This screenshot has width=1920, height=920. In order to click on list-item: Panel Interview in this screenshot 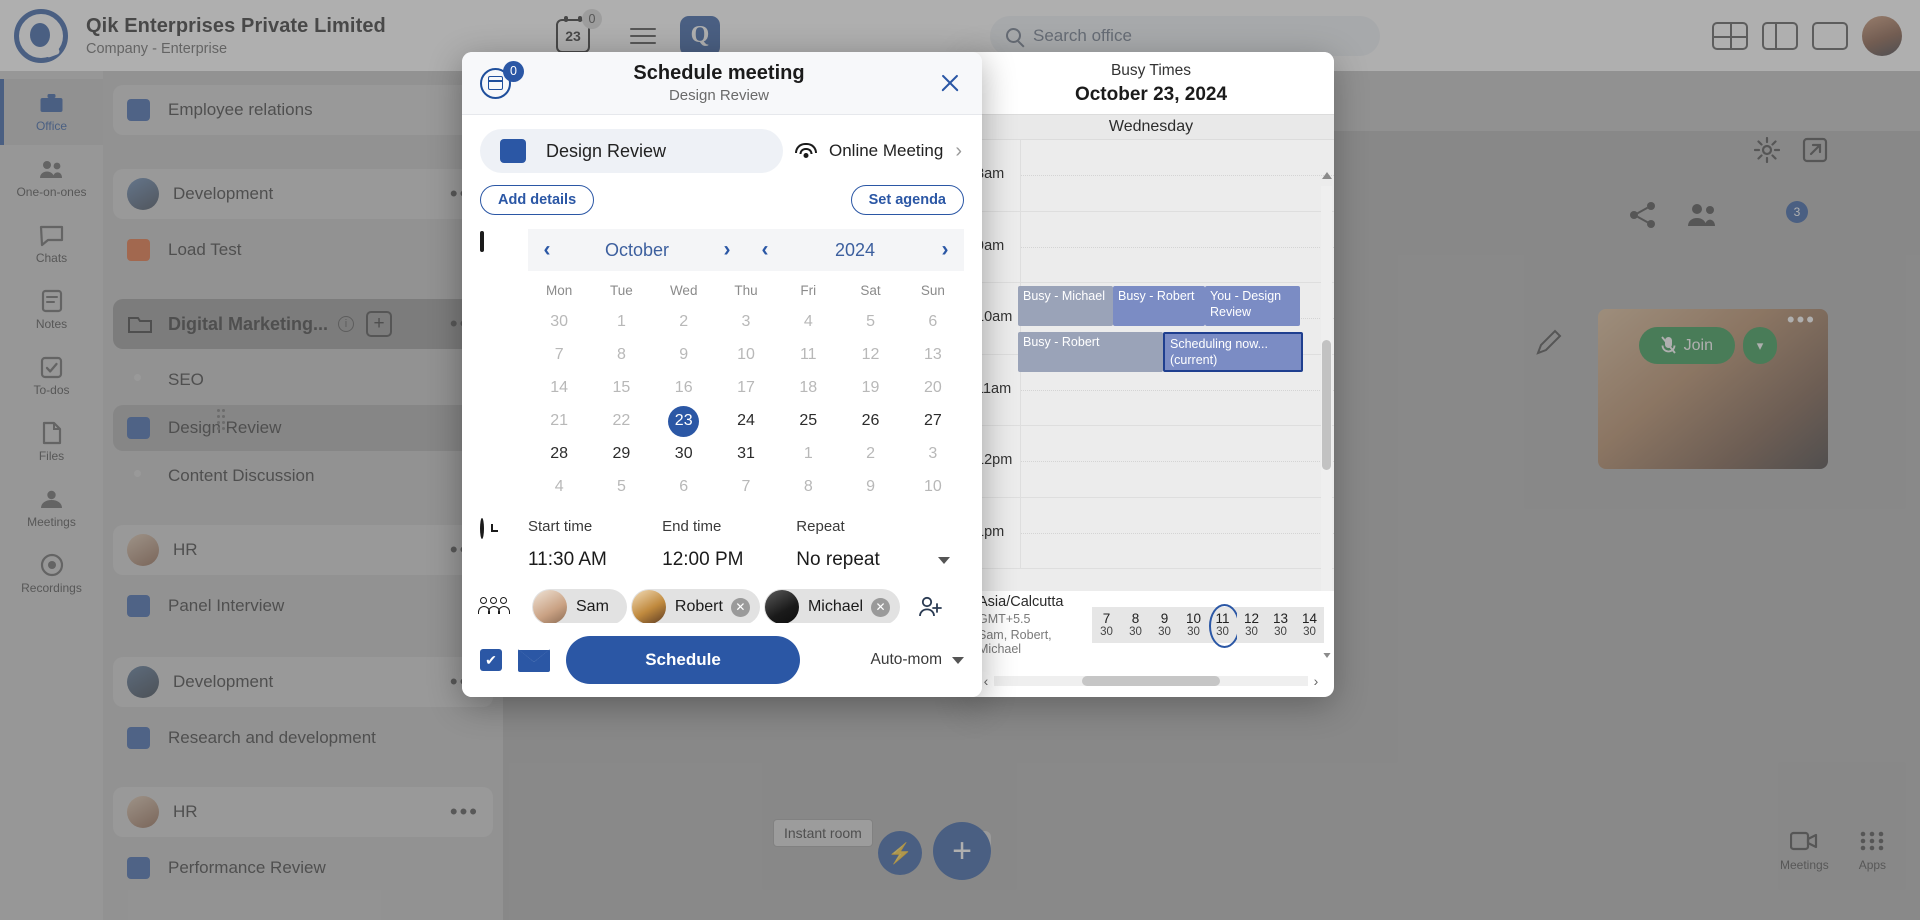, I will do `click(303, 606)`.